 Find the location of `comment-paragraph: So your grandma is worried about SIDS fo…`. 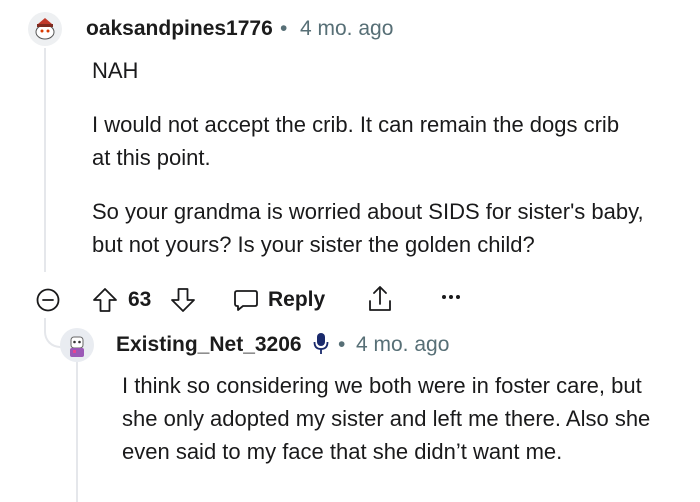

comment-paragraph: So your grandma is worried about SIDS fo… is located at coordinates (368, 228).